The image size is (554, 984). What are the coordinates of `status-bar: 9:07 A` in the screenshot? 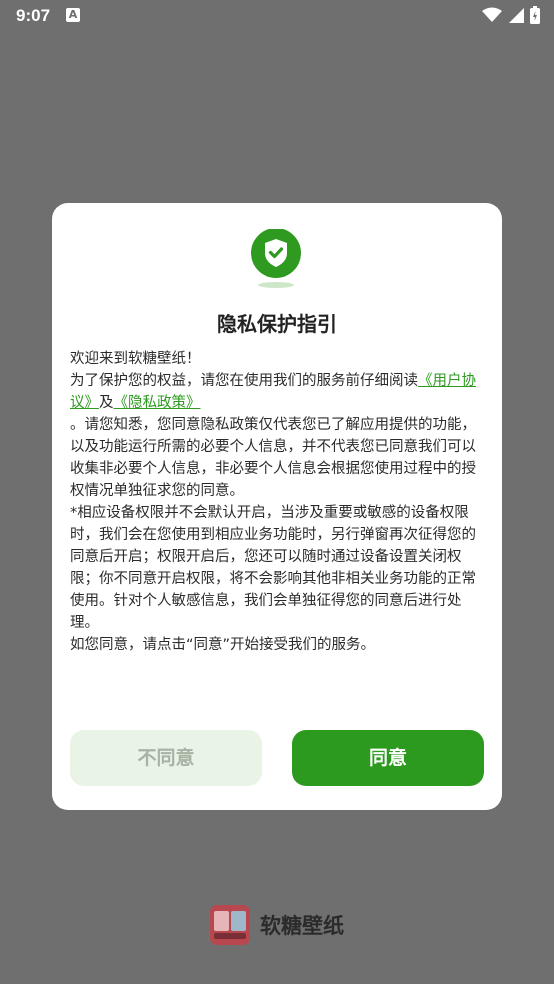 It's located at (277, 16).